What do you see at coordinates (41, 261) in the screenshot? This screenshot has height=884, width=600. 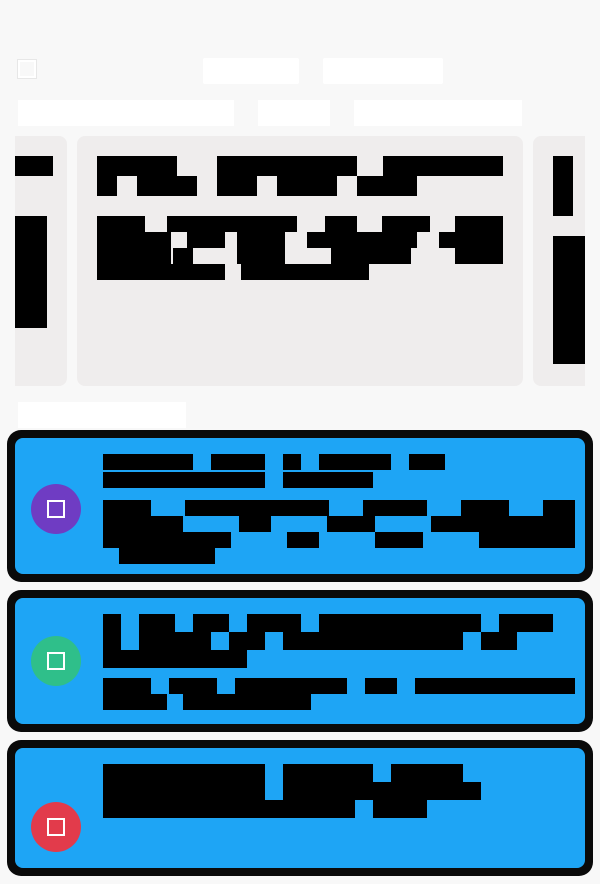 I see `carousel-card-prev` at bounding box center [41, 261].